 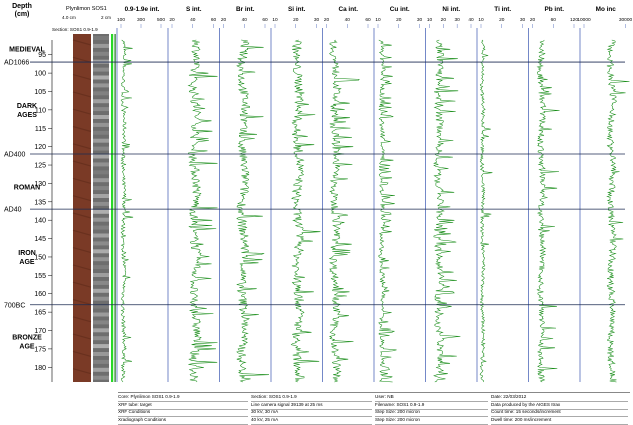 I want to click on boundary-label: AD40, so click(x=13, y=210).